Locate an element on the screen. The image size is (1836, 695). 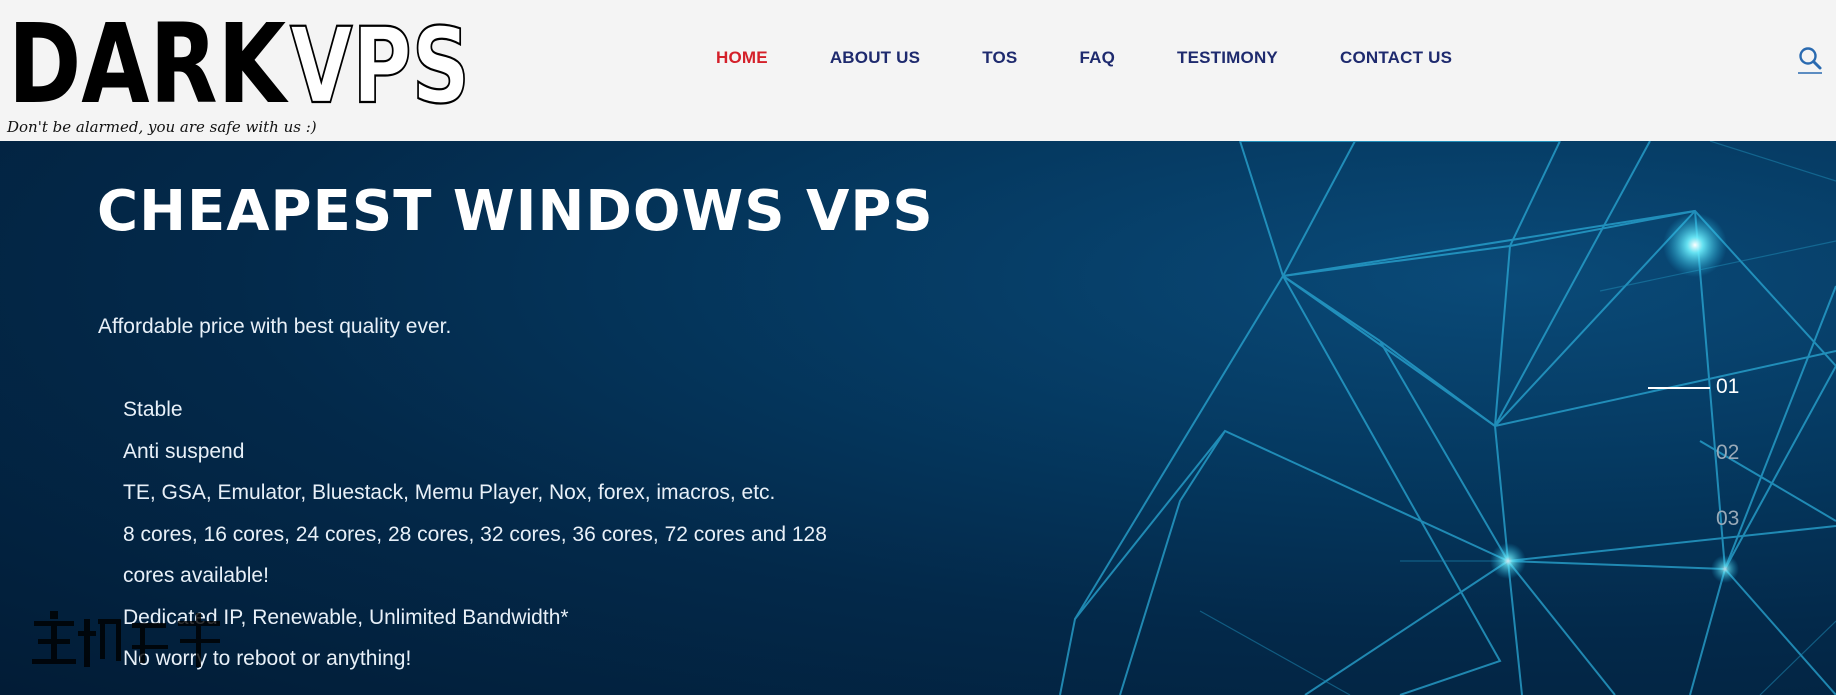
nav-contact-us: CONTACT US is located at coordinates (1396, 60).